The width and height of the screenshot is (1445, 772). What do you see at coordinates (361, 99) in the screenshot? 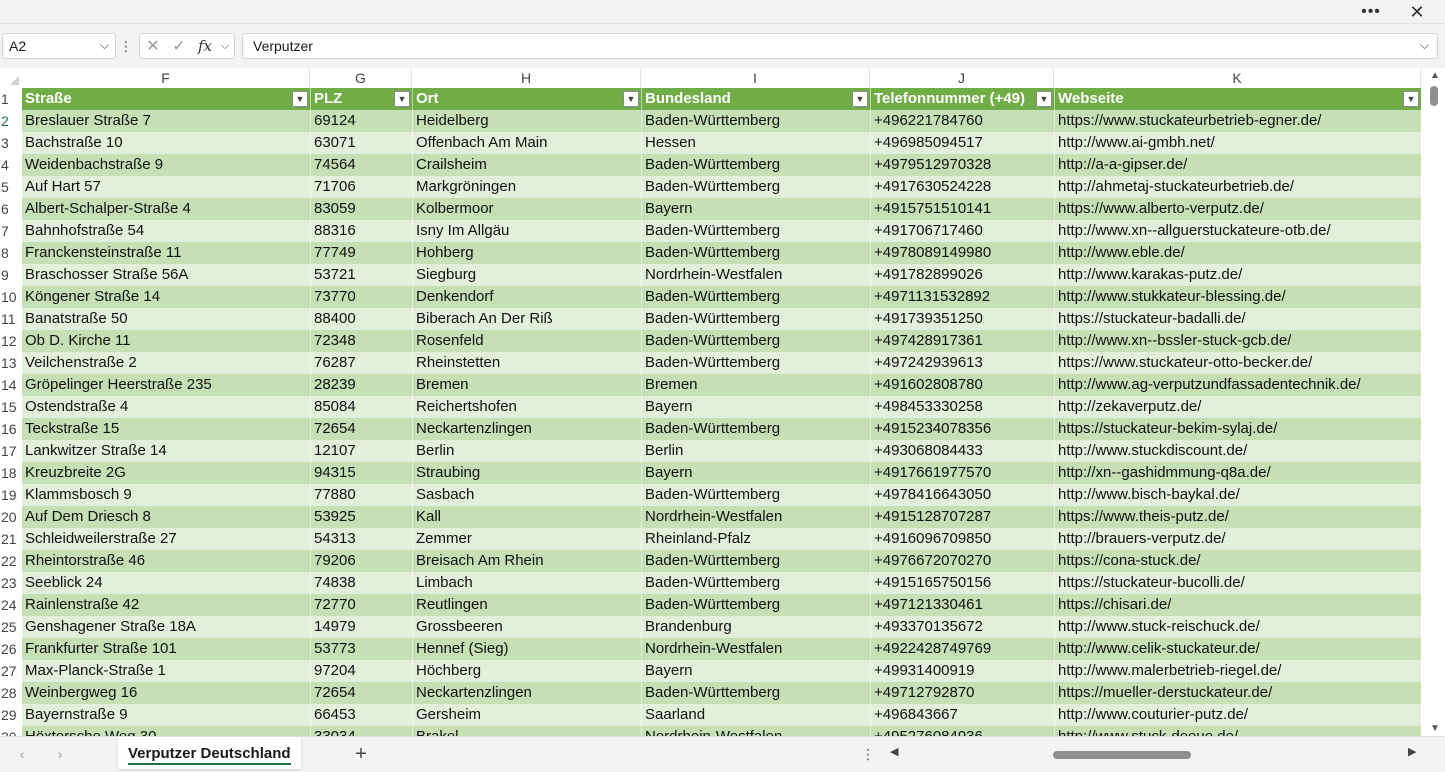
I see `header-cell: PLZ ▼` at bounding box center [361, 99].